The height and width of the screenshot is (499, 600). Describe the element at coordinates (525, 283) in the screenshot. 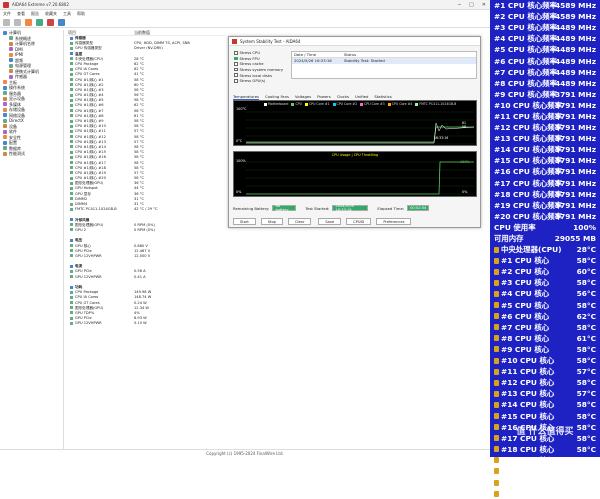

I see `osd-label: #3 CPU 核心` at that location.